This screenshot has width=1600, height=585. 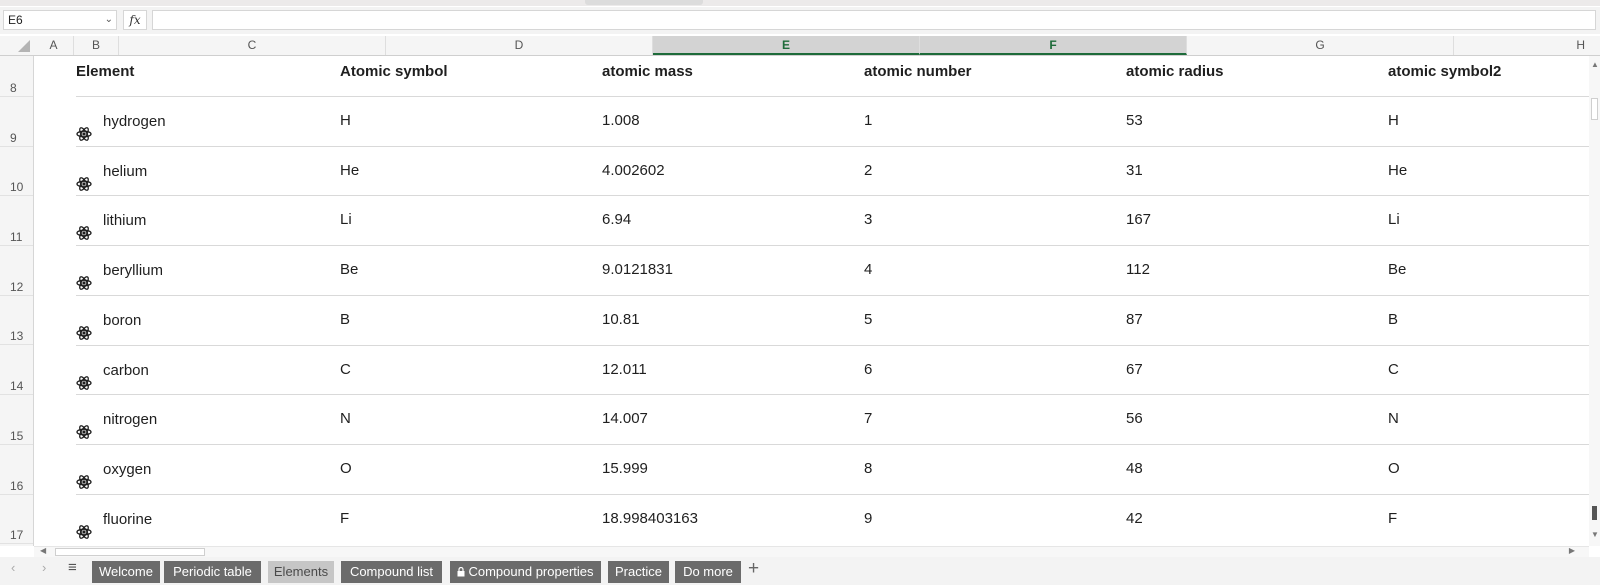 I want to click on select-all-corner, so click(x=17, y=45).